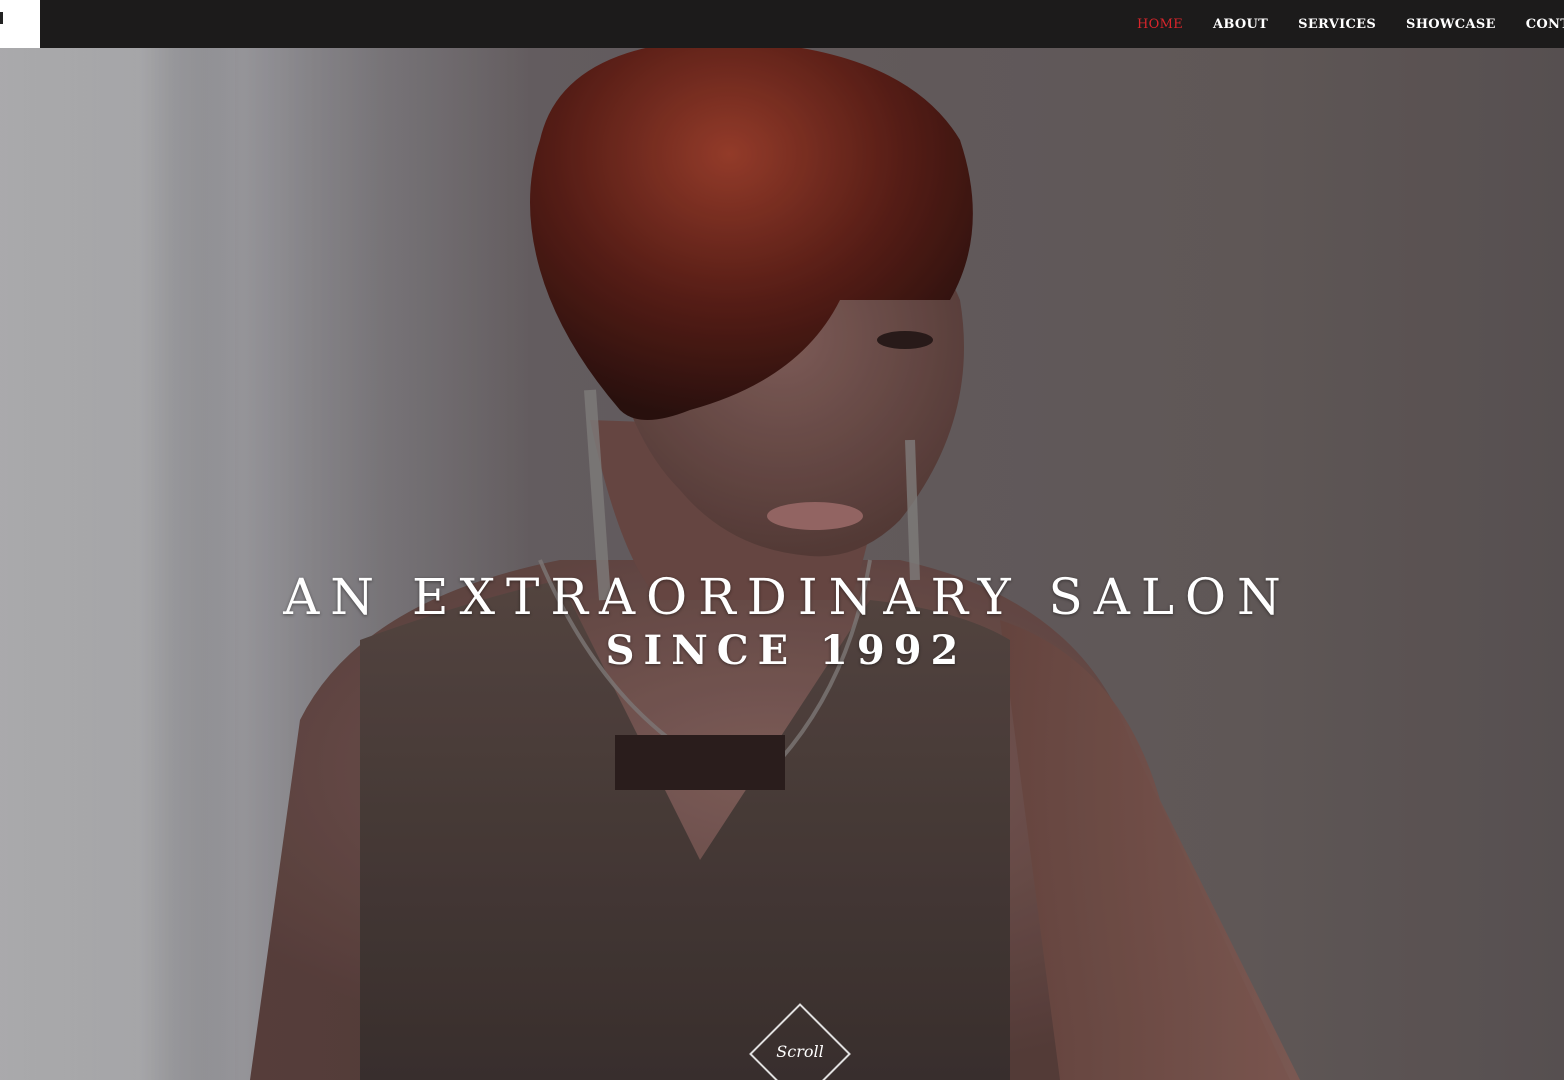 Image resolution: width=1564 pixels, height=1080 pixels. Describe the element at coordinates (800, 1051) in the screenshot. I see `scroll-label: Scroll` at that location.